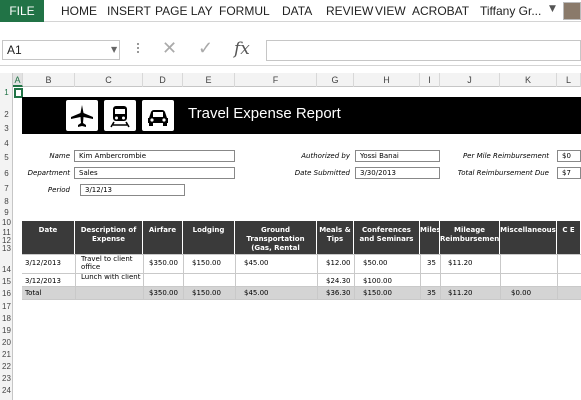  Describe the element at coordinates (440, 11) in the screenshot. I see `tab-acrobat: ACROBAT` at that location.